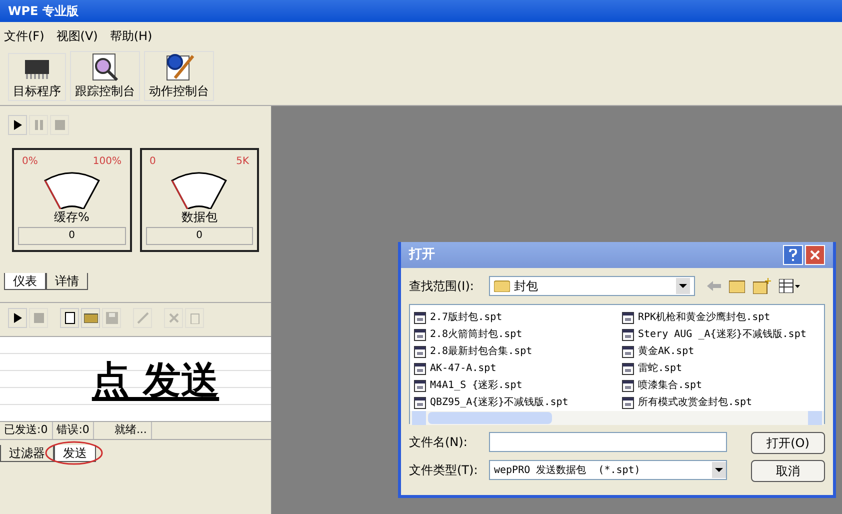 Image resolution: width=842 pixels, height=514 pixels. I want to click on tab: 发送, so click(75, 453).